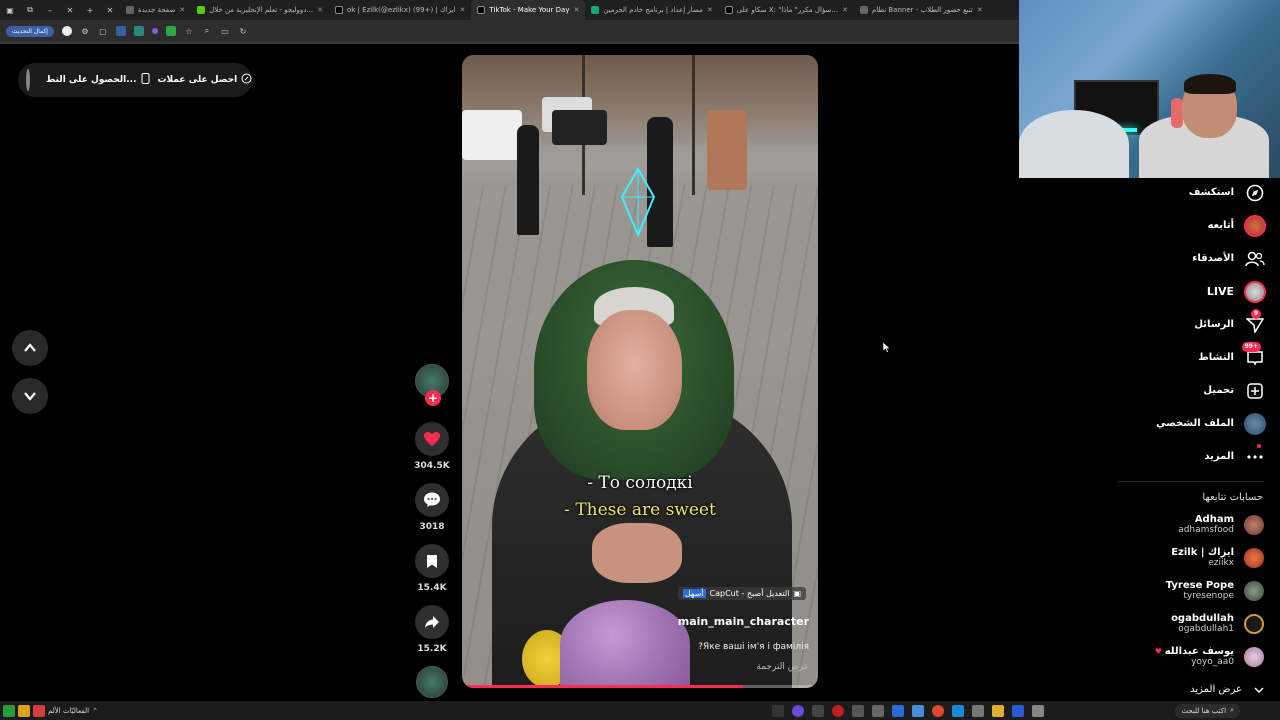  Describe the element at coordinates (1207, 710) in the screenshot. I see `taskbar-search: اكتب هنا للبحث ⌕` at that location.